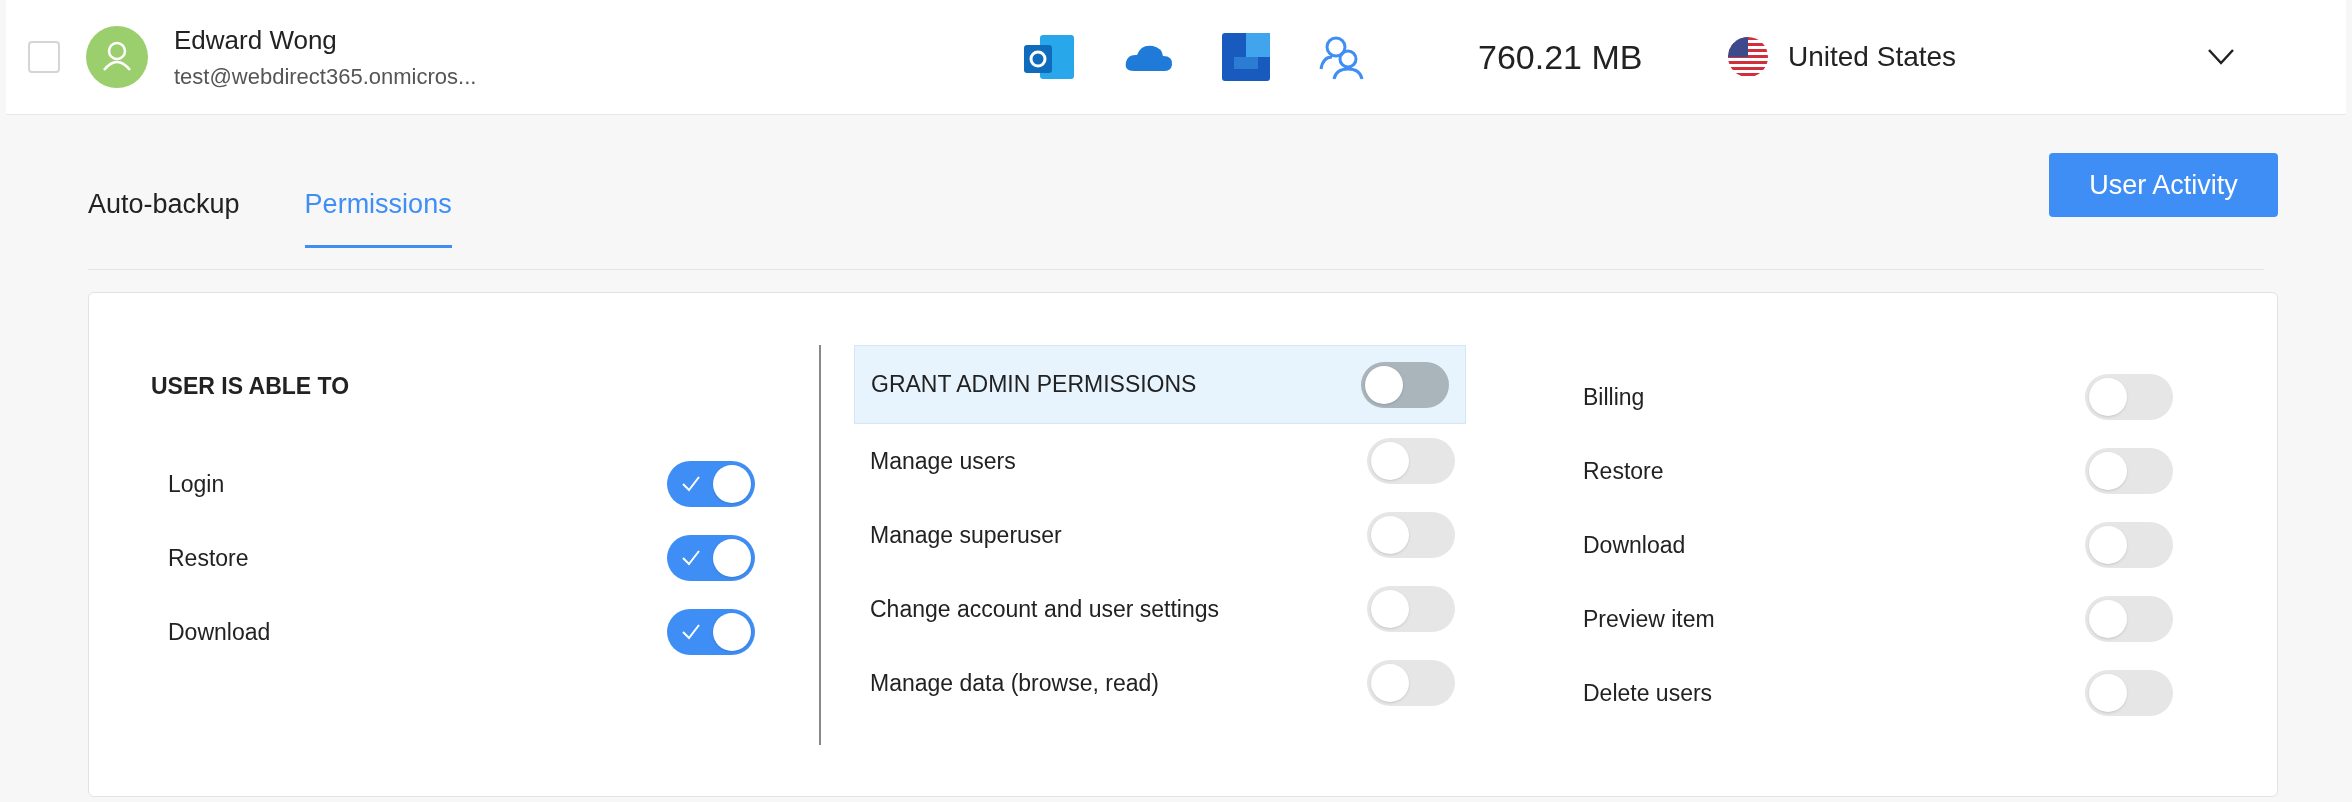 The width and height of the screenshot is (2352, 802). What do you see at coordinates (1045, 609) in the screenshot?
I see `permission-label: Change account and user settings` at bounding box center [1045, 609].